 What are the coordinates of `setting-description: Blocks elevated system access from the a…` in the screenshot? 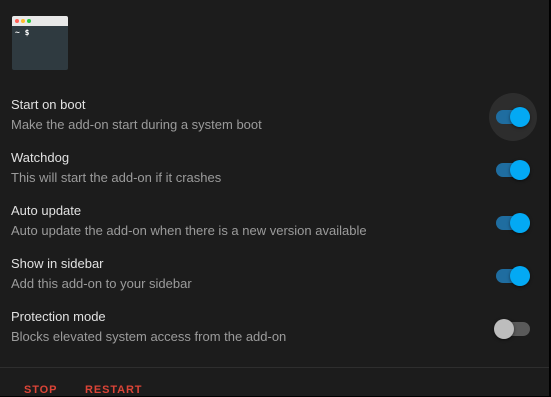 It's located at (149, 336).